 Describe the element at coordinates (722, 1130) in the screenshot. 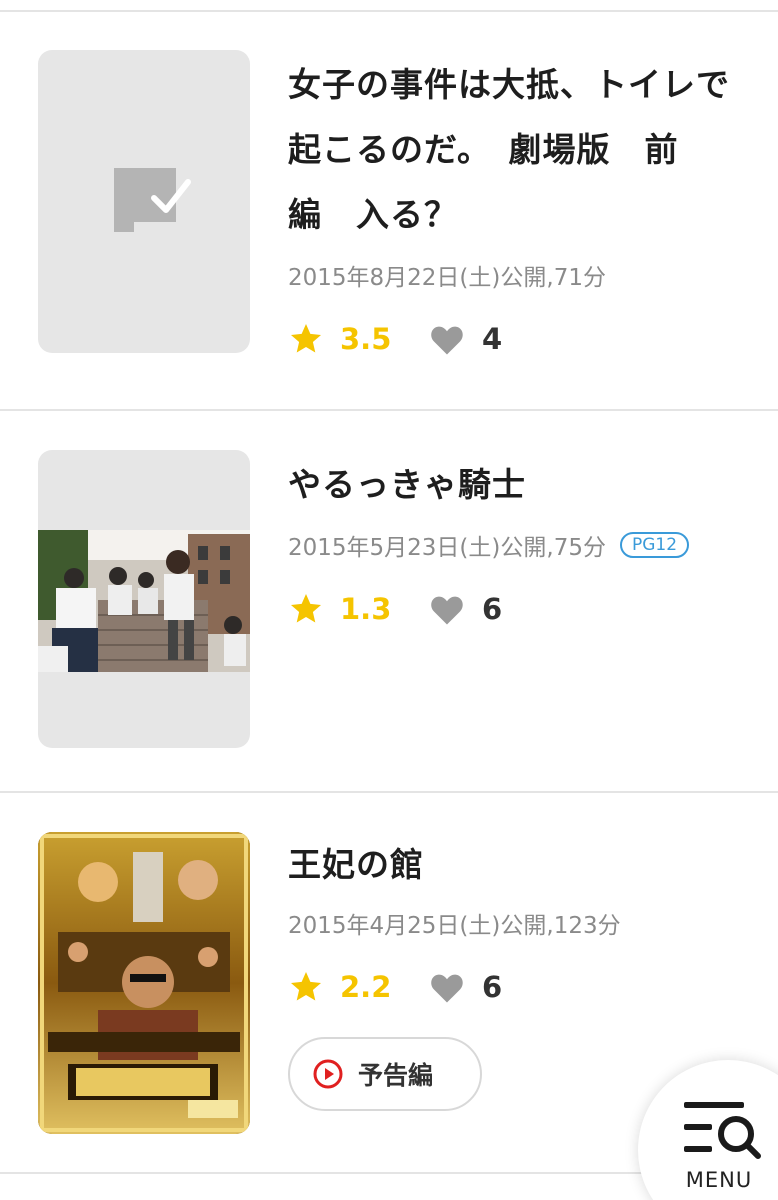

I see `menu-search-icon` at that location.